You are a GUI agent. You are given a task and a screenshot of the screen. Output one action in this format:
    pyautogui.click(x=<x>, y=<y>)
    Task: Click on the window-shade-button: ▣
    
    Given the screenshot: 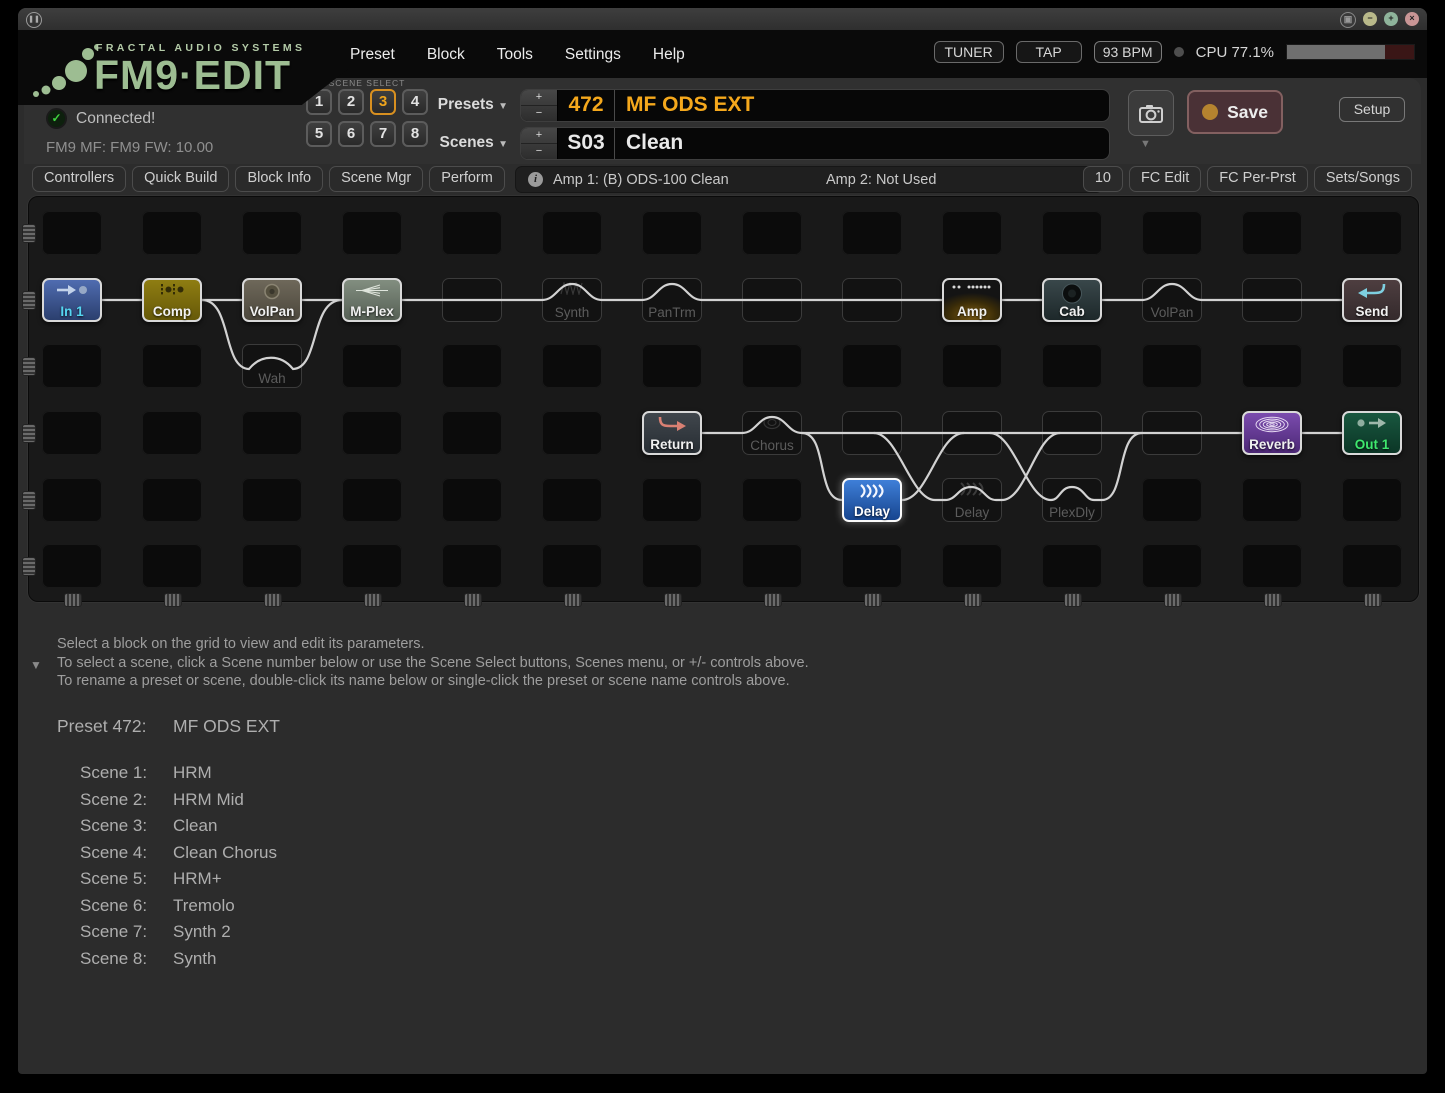 What is the action you would take?
    pyautogui.click(x=1348, y=20)
    